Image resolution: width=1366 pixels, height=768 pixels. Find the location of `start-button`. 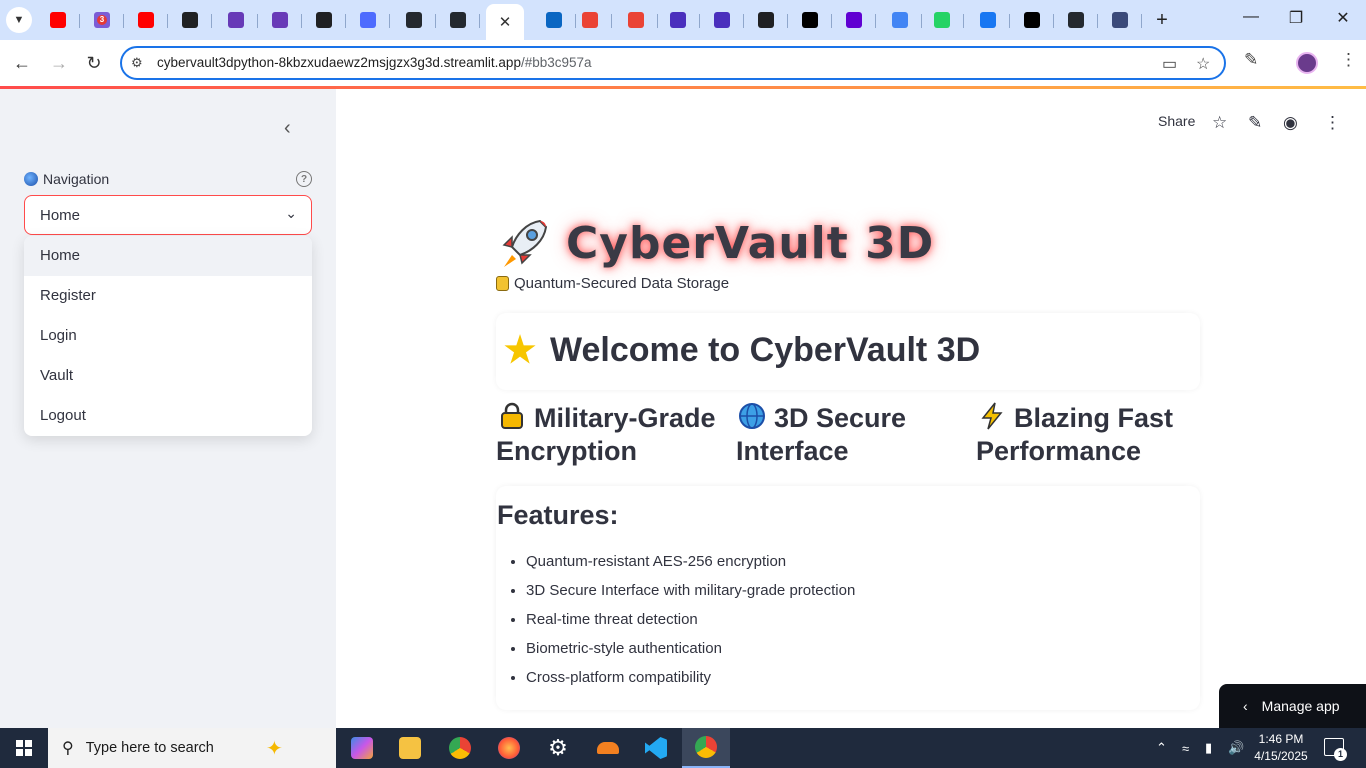

start-button is located at coordinates (24, 748).